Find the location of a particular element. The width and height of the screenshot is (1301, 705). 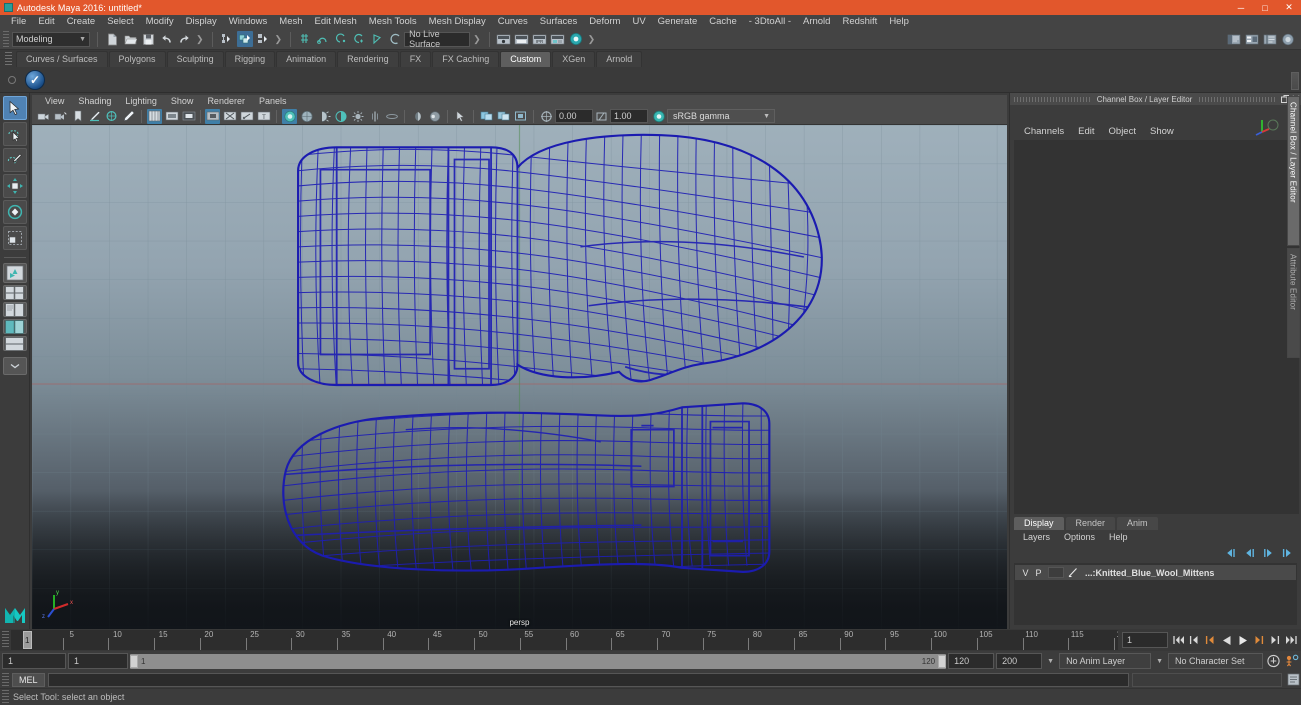

next-layer-icon is located at coordinates (1287, 553).